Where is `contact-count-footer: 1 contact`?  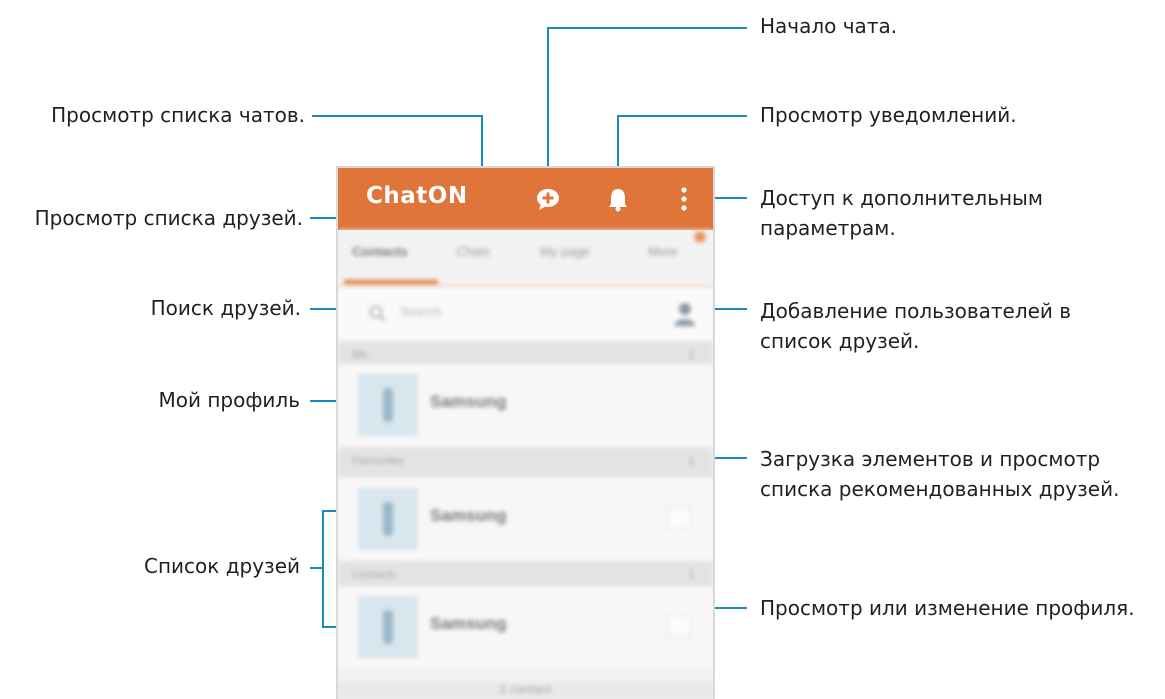
contact-count-footer: 1 contact is located at coordinates (525, 690).